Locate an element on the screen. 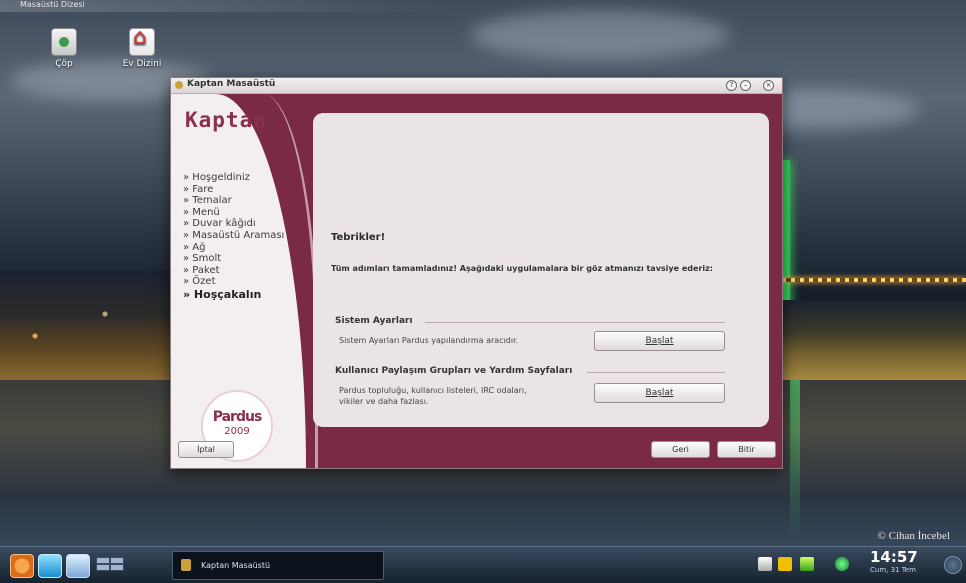  step-welcome: » Hoşgeldiniz is located at coordinates (233, 178).